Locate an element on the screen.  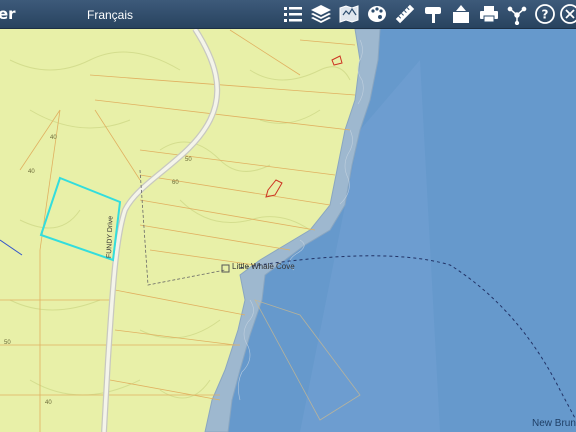
measure-icon is located at coordinates (405, 14).